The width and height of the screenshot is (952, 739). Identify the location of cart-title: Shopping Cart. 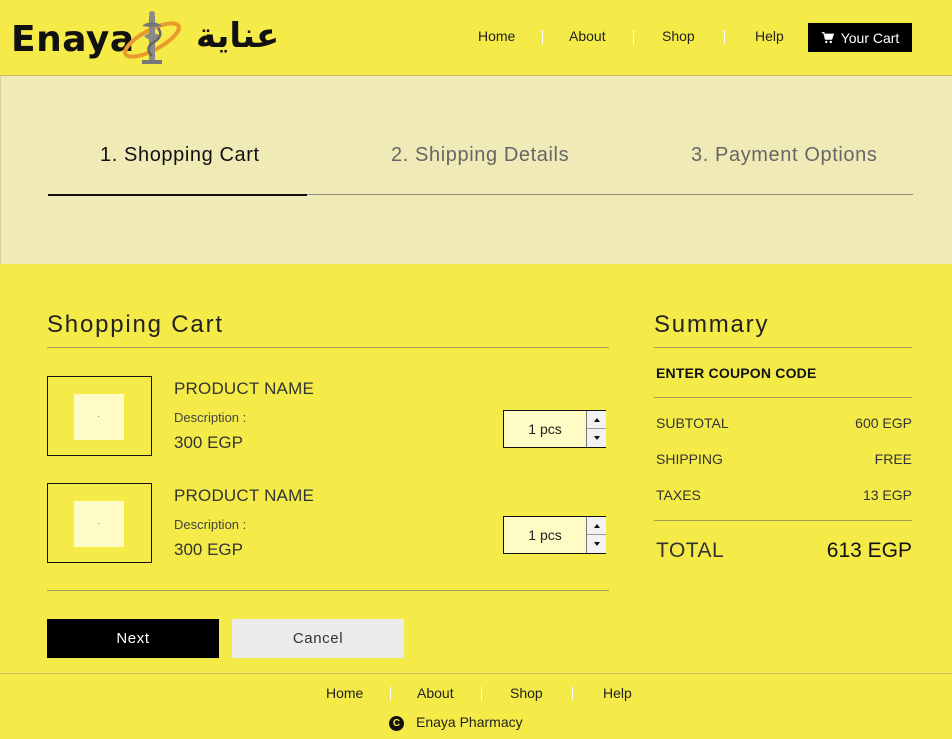
(135, 324).